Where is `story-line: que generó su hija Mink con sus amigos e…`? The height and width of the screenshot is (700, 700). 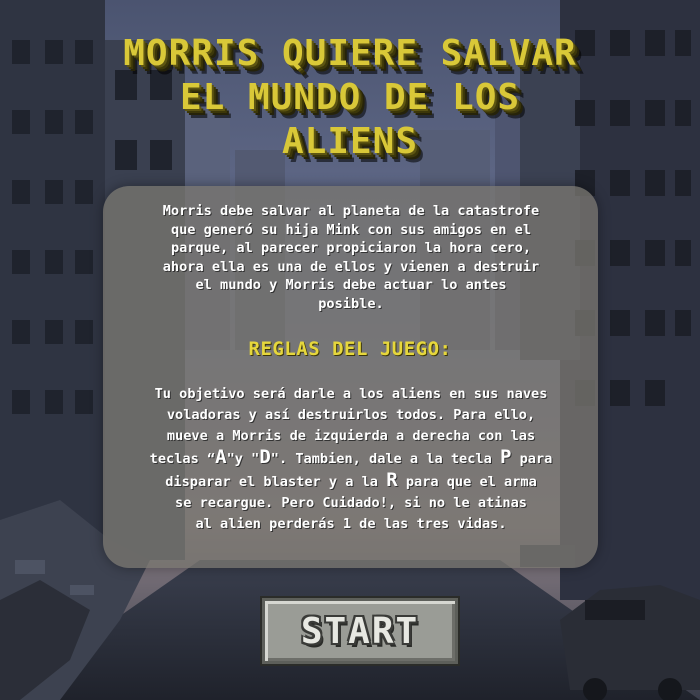
story-line: que generó su hija Mink con sus amigos e… is located at coordinates (351, 229).